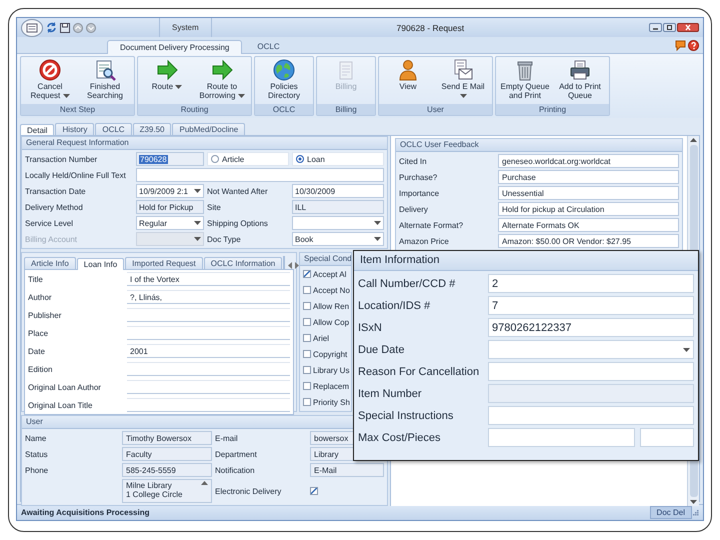  Describe the element at coordinates (588, 225) in the screenshot. I see `input-field: Alternate Formats OK` at that location.